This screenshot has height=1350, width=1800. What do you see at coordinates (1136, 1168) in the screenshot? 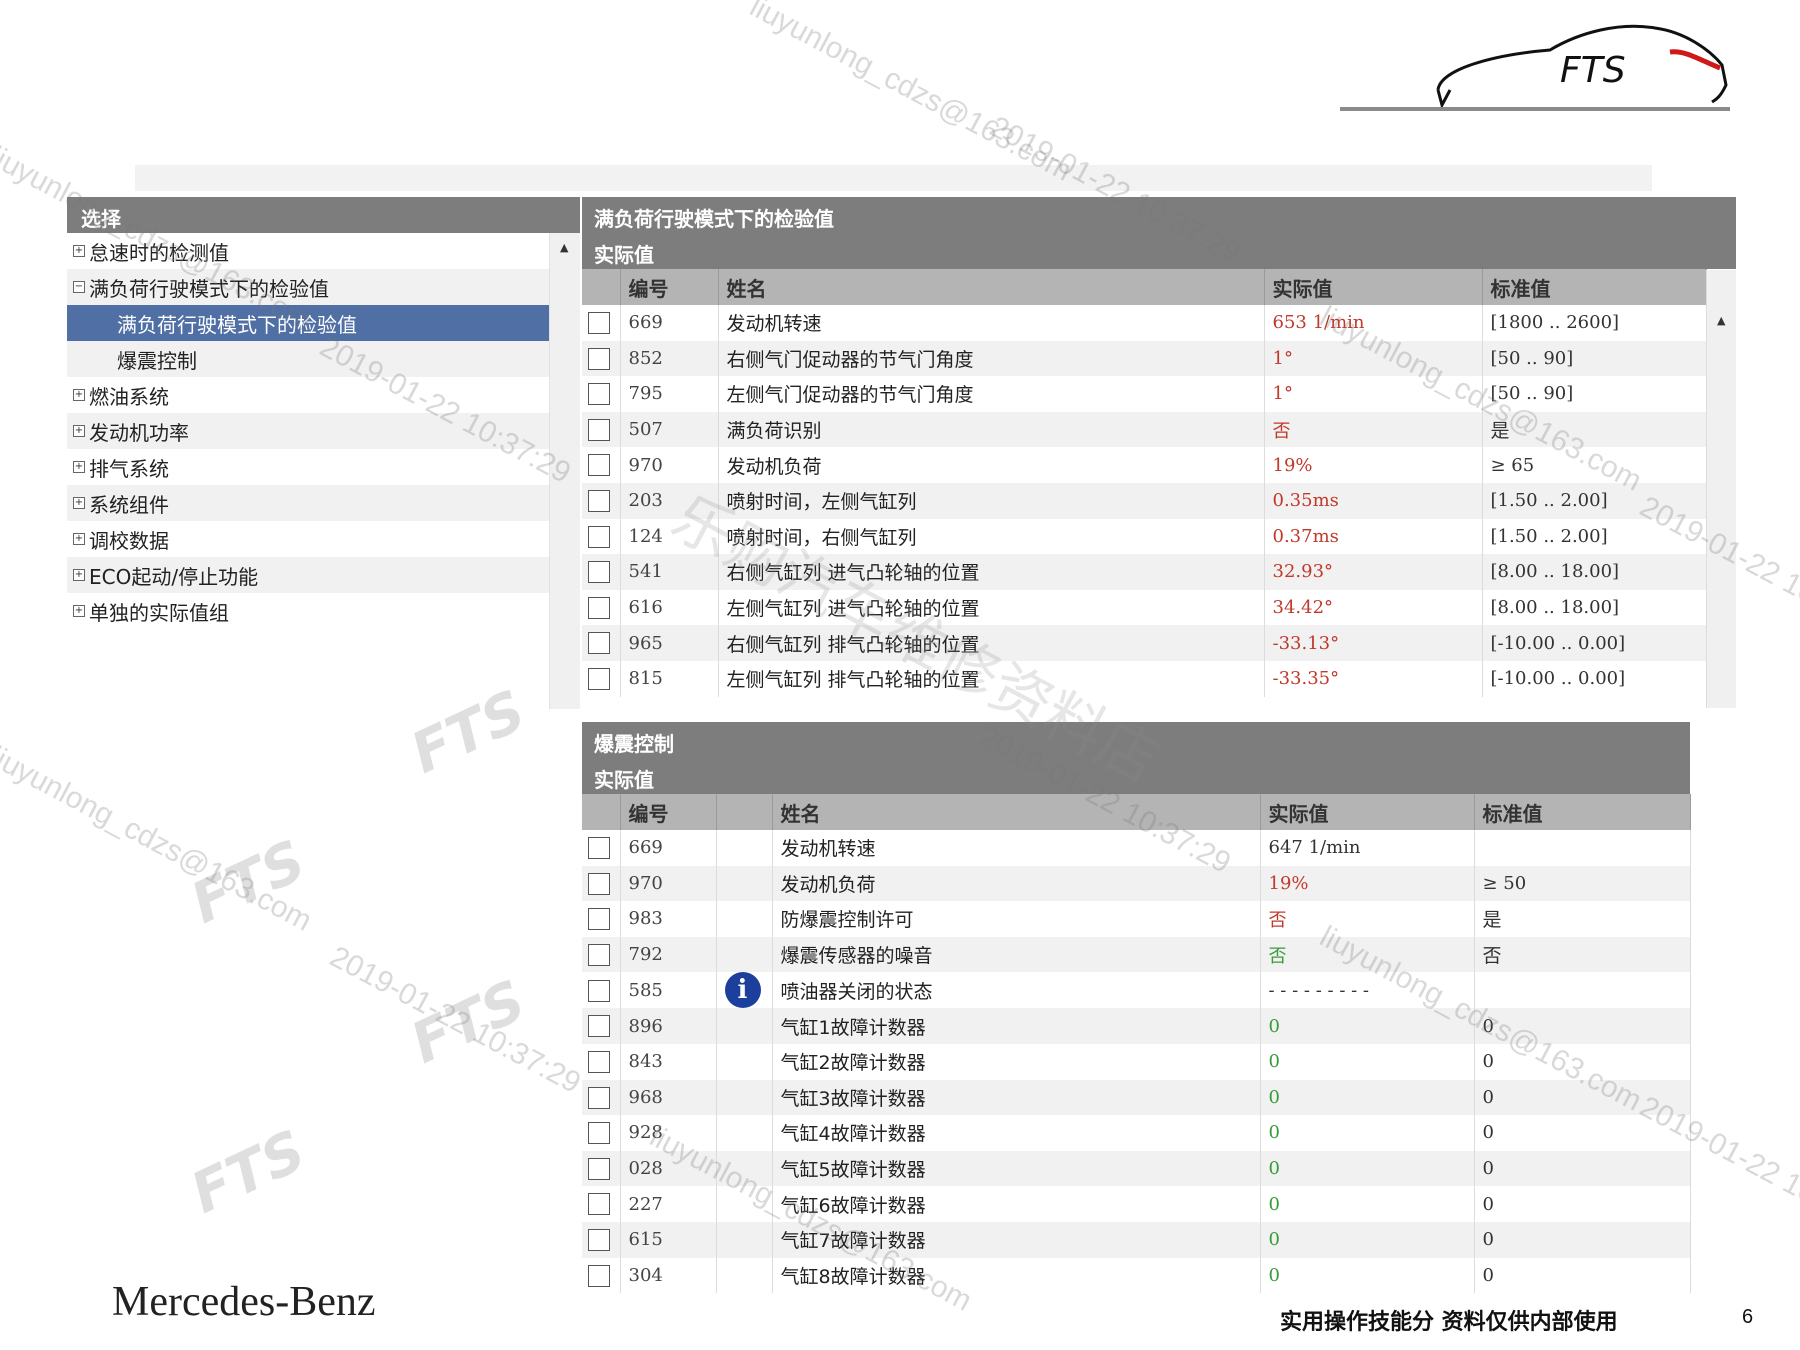
I see `table-row: 028 气缸5故障计数器 0 0` at bounding box center [1136, 1168].